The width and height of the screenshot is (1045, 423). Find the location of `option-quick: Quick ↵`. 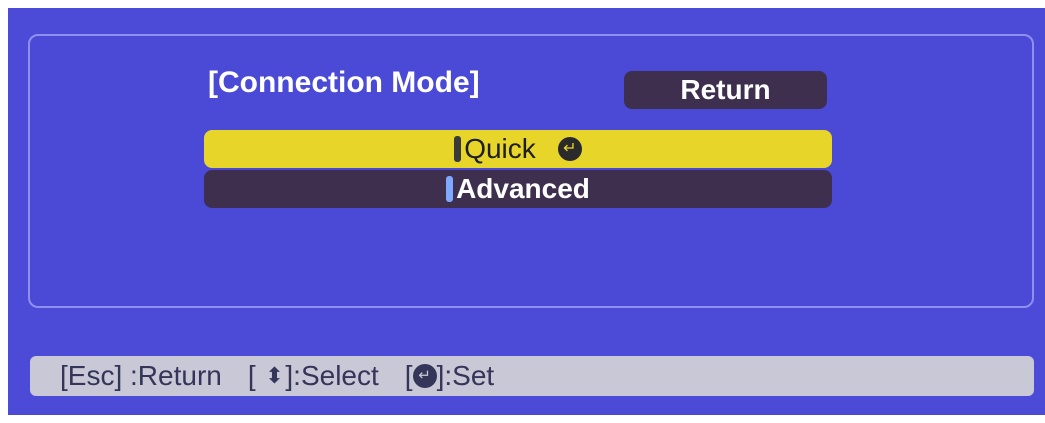

option-quick: Quick ↵ is located at coordinates (518, 149).